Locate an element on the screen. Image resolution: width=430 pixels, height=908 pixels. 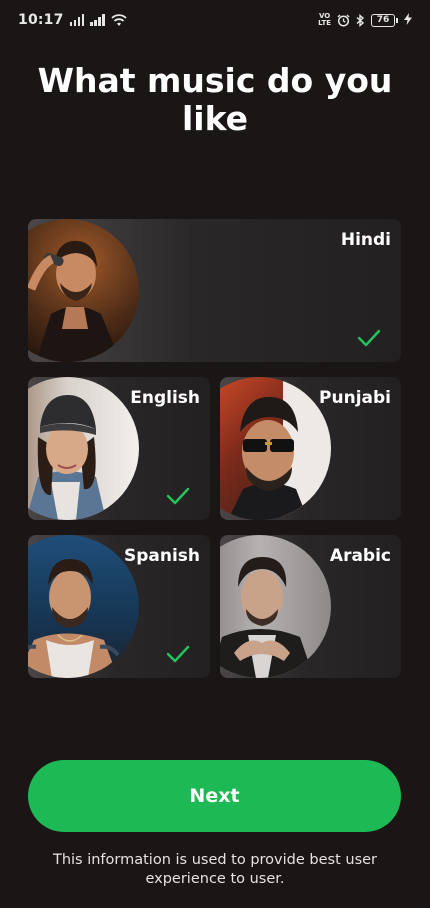
battery-level: 76 is located at coordinates (383, 20).